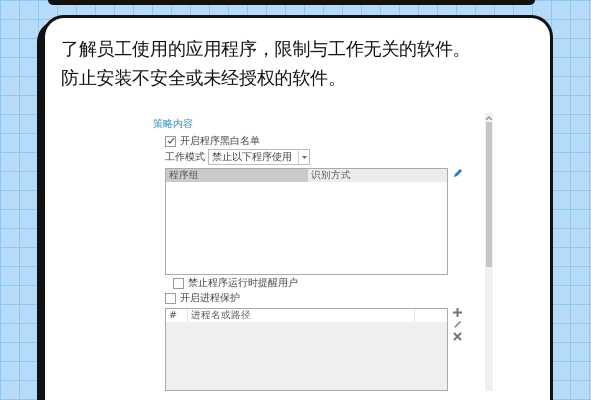 Image resolution: width=591 pixels, height=400 pixels. What do you see at coordinates (185, 157) in the screenshot?
I see `field-label: 工作模式` at bounding box center [185, 157].